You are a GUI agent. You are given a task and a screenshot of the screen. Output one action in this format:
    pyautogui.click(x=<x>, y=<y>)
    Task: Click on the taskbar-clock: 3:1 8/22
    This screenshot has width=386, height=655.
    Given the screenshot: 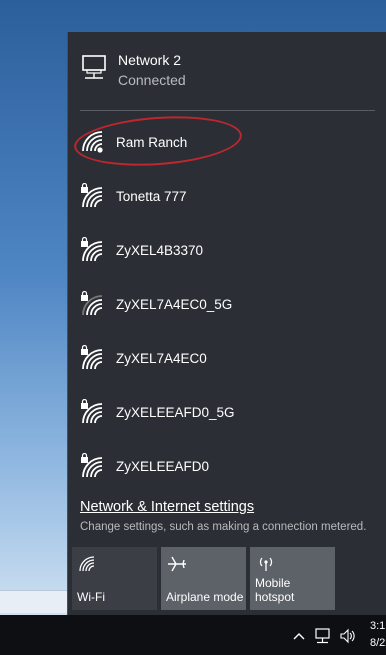 What is the action you would take?
    pyautogui.click(x=378, y=635)
    